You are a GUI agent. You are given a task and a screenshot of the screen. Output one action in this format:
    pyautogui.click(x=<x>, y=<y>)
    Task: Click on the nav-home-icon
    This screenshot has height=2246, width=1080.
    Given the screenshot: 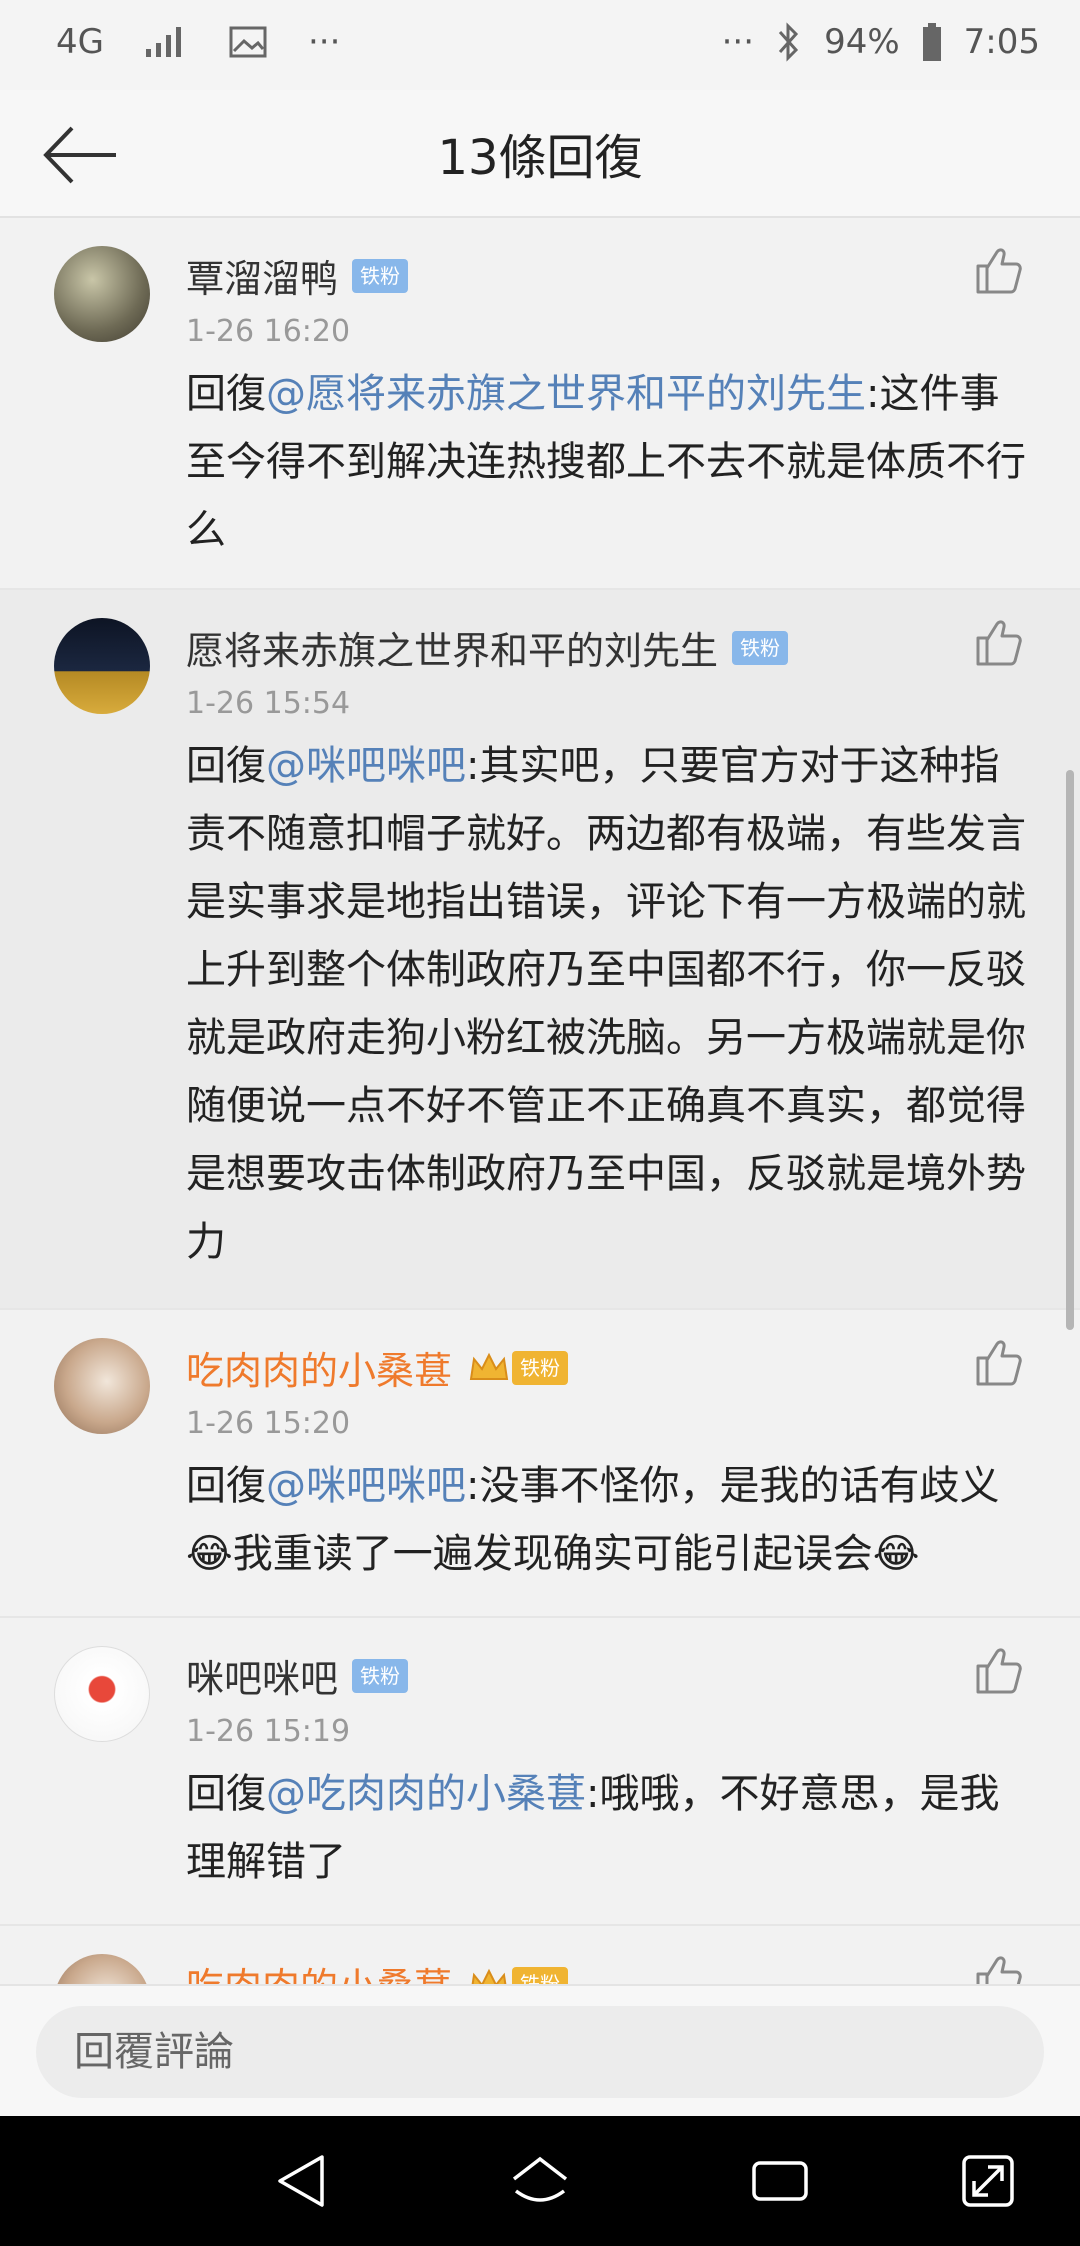 What is the action you would take?
    pyautogui.click(x=540, y=2181)
    